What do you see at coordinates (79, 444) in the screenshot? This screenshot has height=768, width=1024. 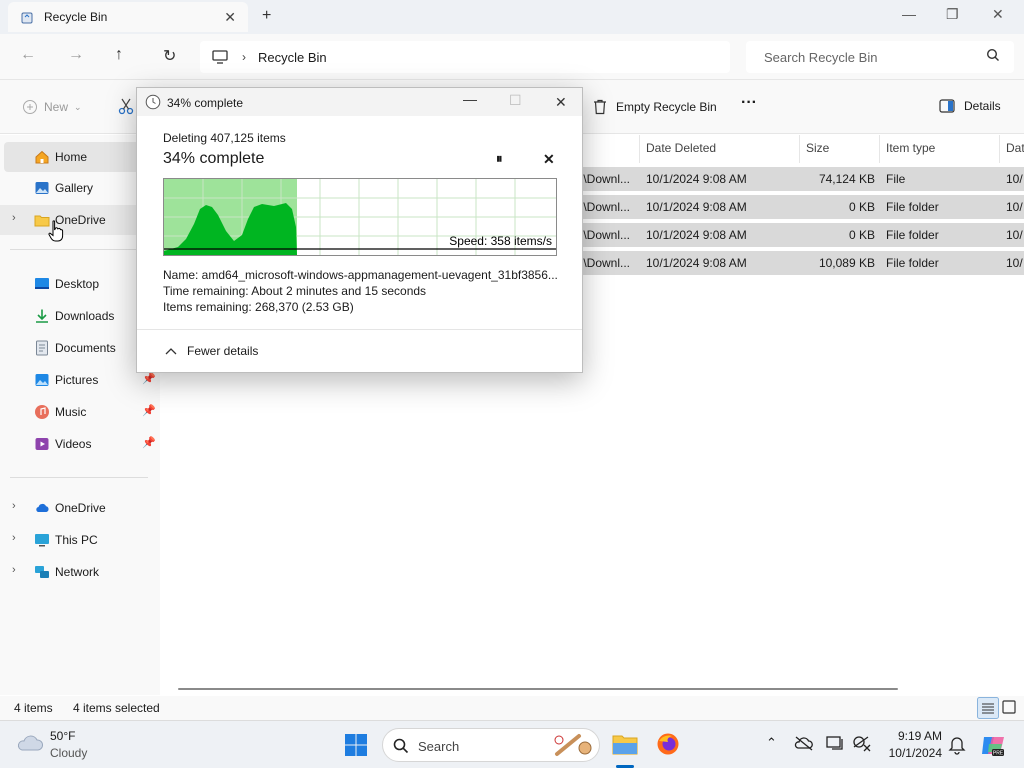 I see `sidebar-item-videos: Videos 📌` at bounding box center [79, 444].